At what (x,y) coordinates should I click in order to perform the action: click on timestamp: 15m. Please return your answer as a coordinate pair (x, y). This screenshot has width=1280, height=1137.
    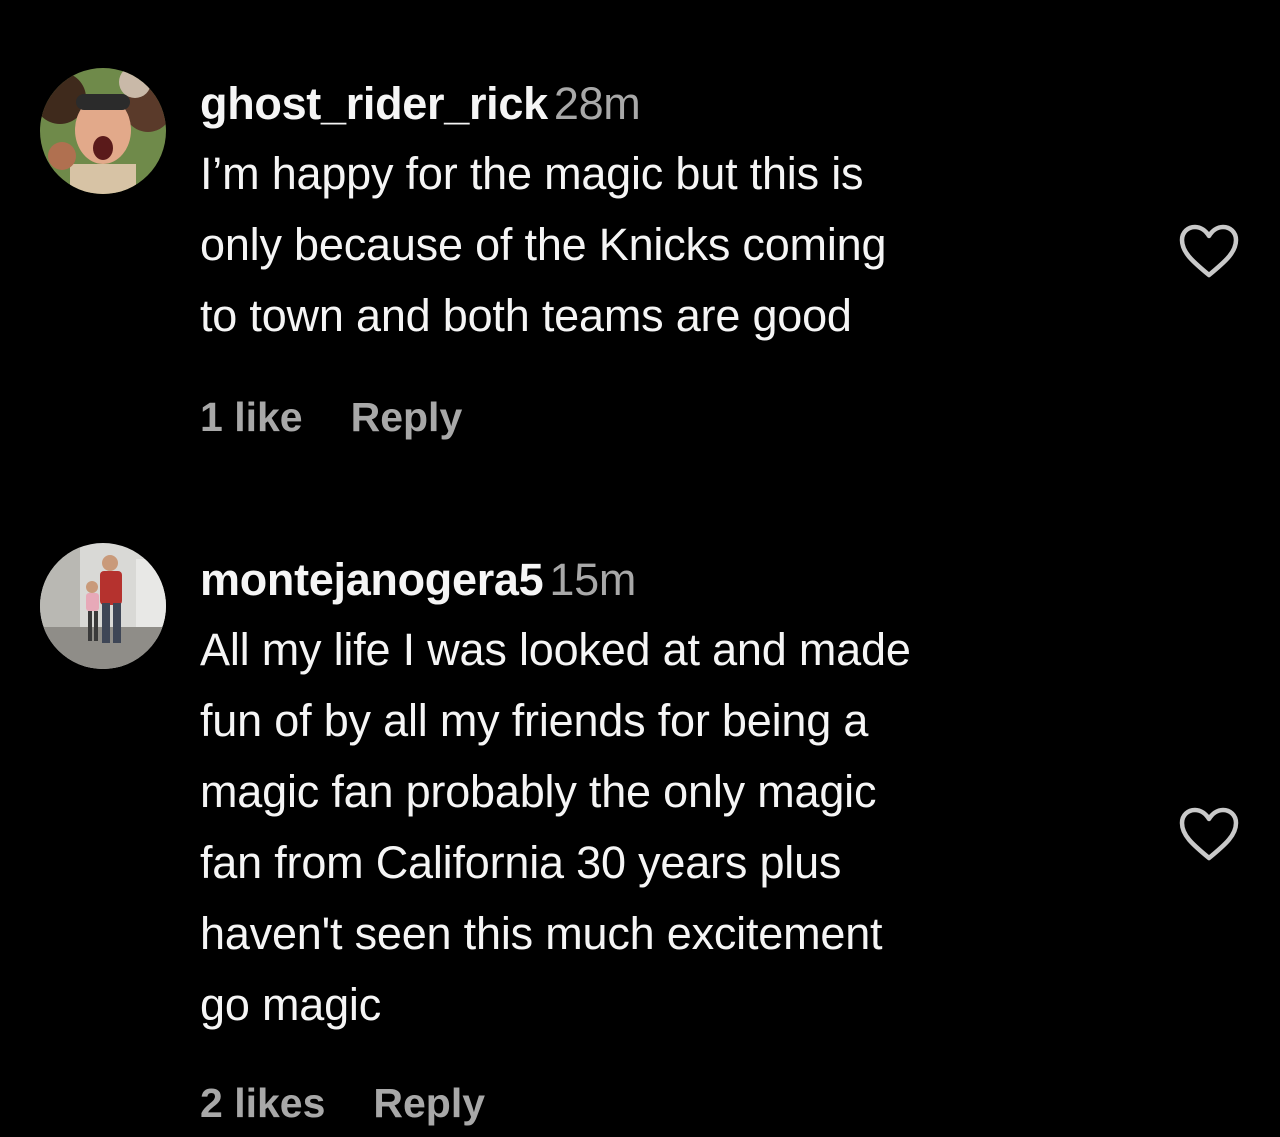
    Looking at the image, I should click on (593, 579).